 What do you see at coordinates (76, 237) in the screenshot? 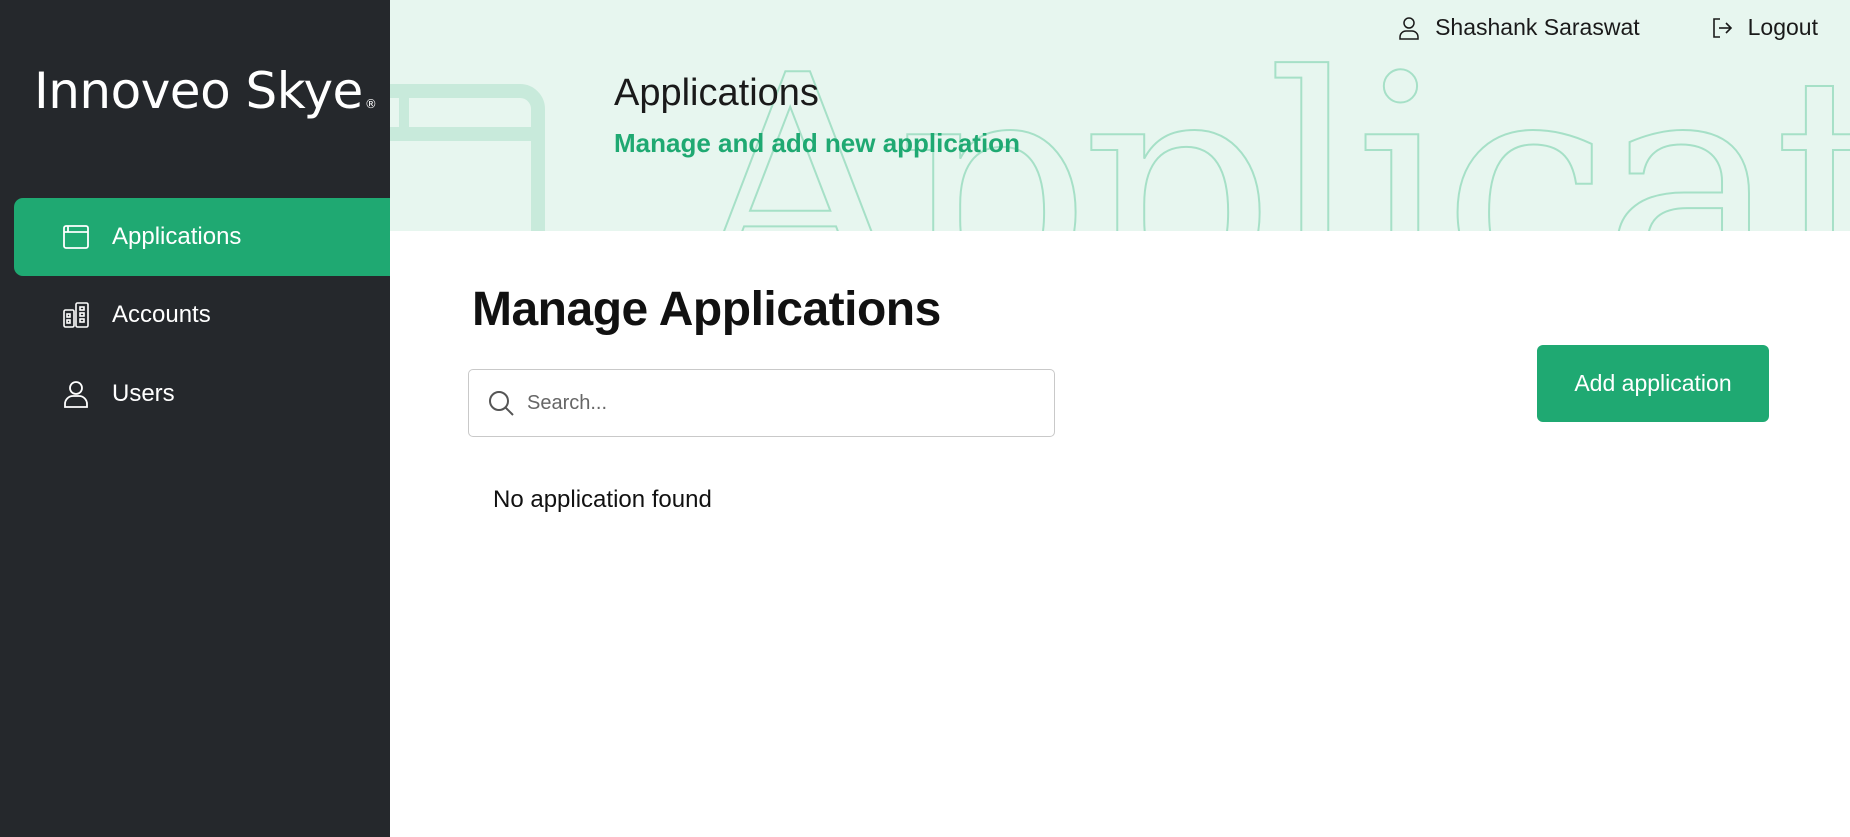
I see `window-icon` at bounding box center [76, 237].